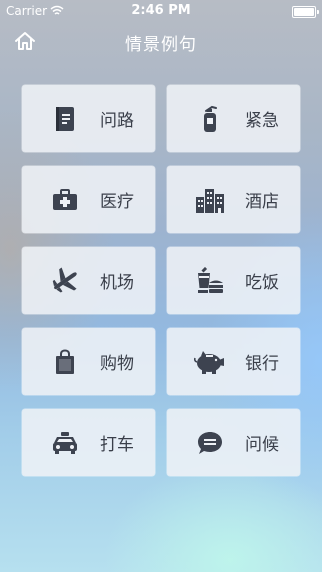 The width and height of the screenshot is (322, 572). What do you see at coordinates (262, 364) in the screenshot?
I see `tile-label: 银行` at bounding box center [262, 364].